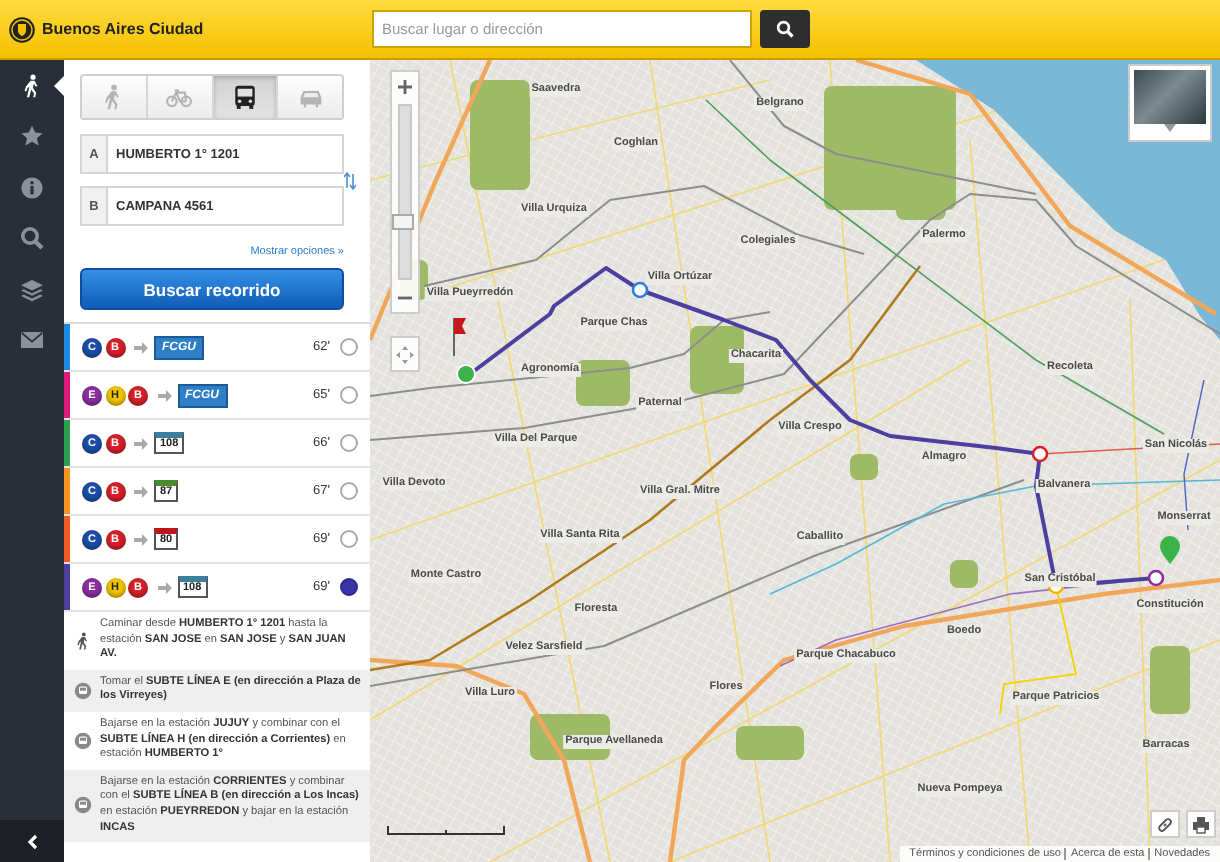 The height and width of the screenshot is (862, 1220). Describe the element at coordinates (459, 337) in the screenshot. I see `flag-marker-icon` at that location.